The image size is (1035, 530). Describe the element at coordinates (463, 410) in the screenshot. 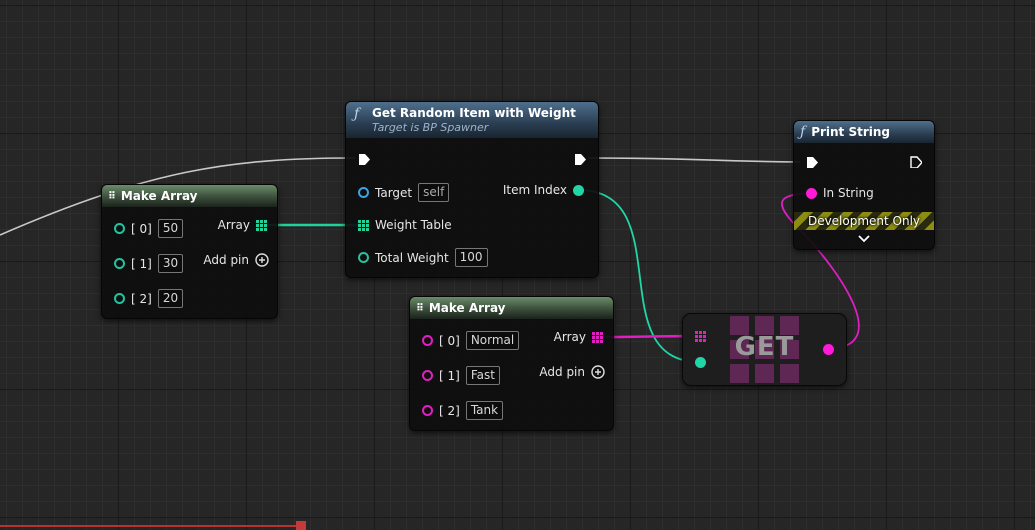

I see `array-input-pin-row: [ 2] Tank` at that location.